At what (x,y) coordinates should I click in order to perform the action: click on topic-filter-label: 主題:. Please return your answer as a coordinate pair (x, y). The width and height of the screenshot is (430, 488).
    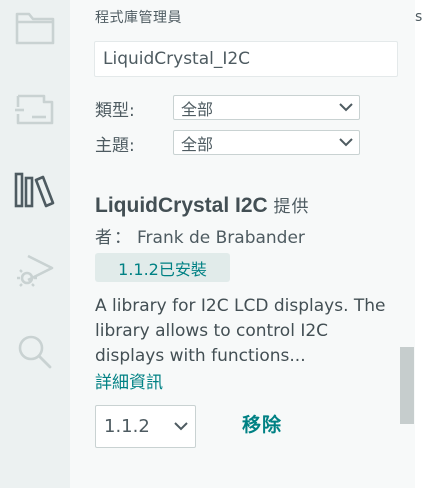
    Looking at the image, I should click on (115, 146).